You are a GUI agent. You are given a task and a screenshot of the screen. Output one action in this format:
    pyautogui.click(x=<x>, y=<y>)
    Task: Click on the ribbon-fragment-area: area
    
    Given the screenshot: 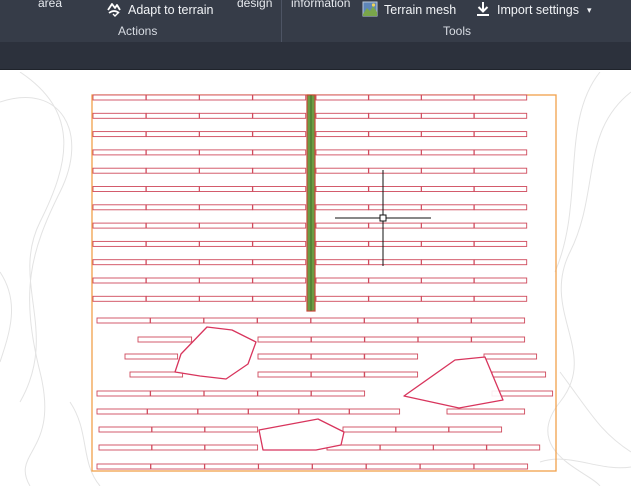 What is the action you would take?
    pyautogui.click(x=50, y=5)
    